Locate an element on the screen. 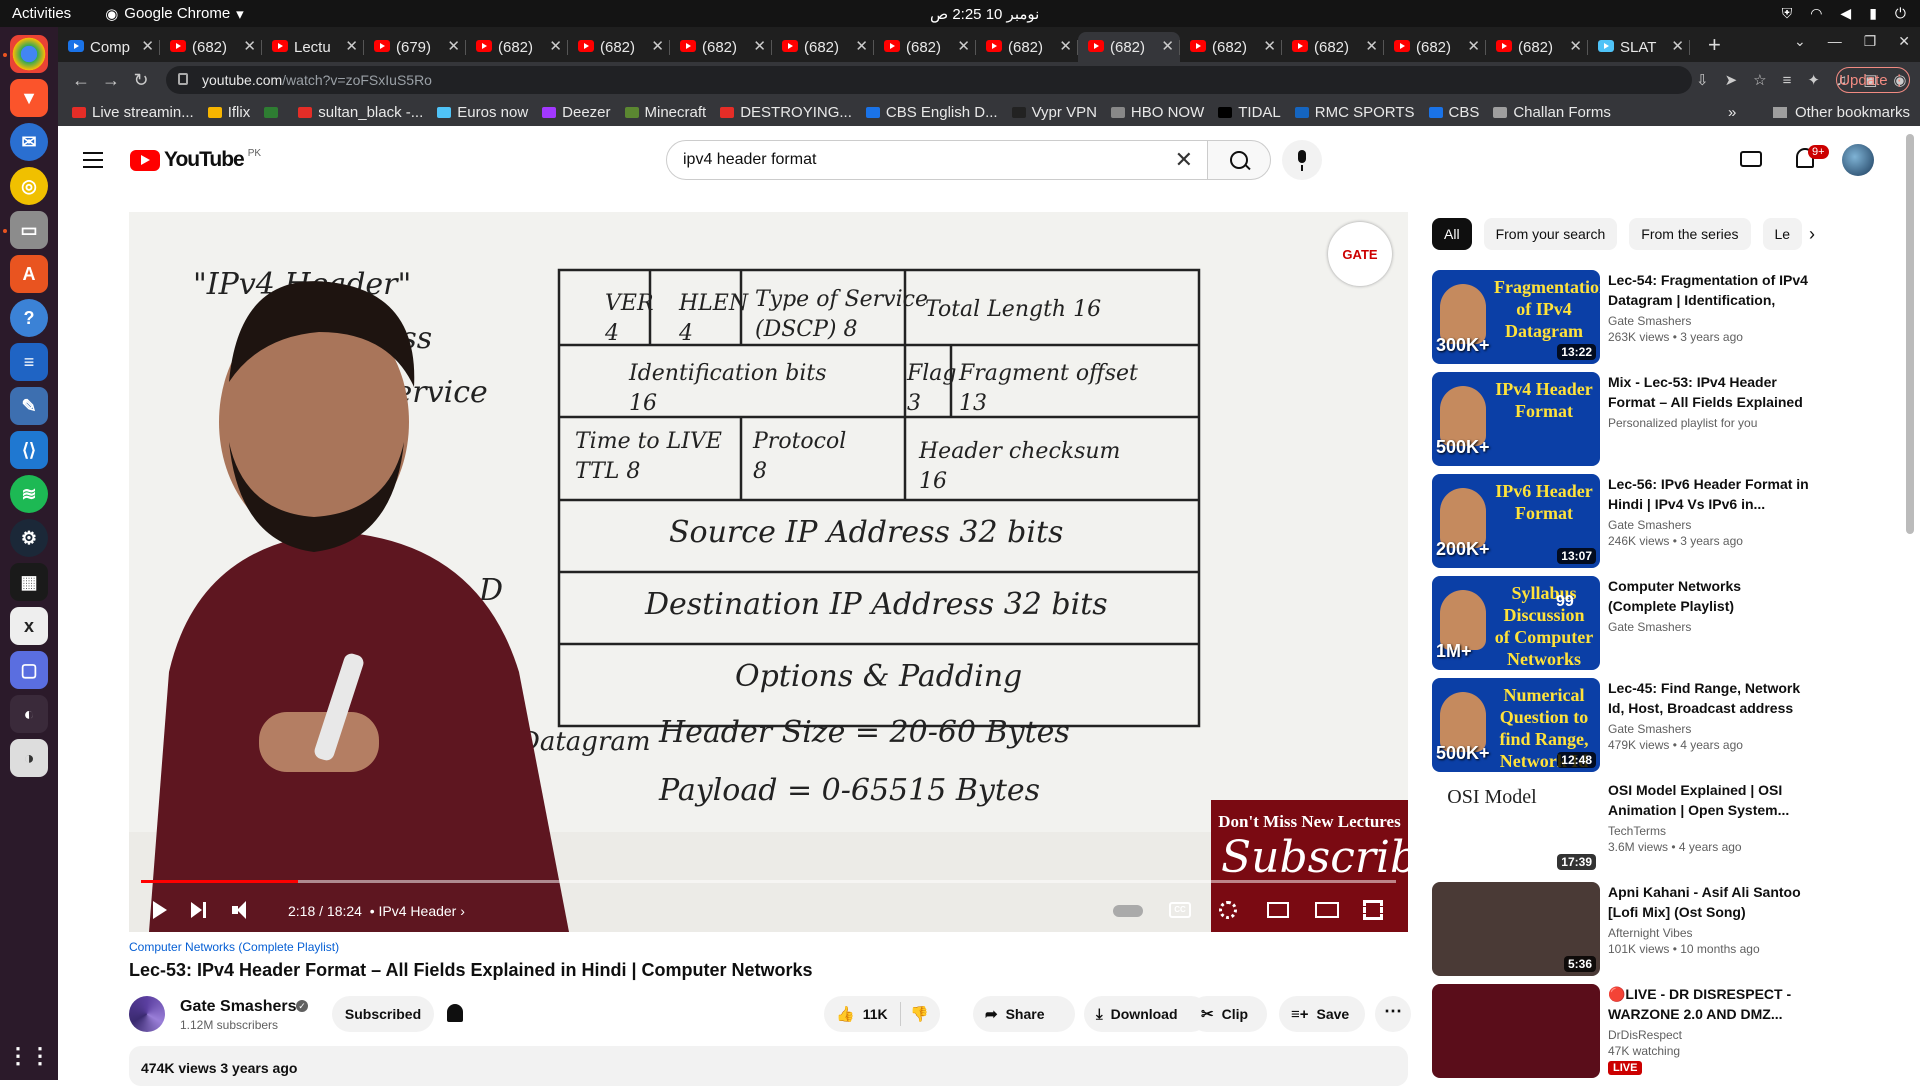  settings-gear-icon is located at coordinates (1228, 910).